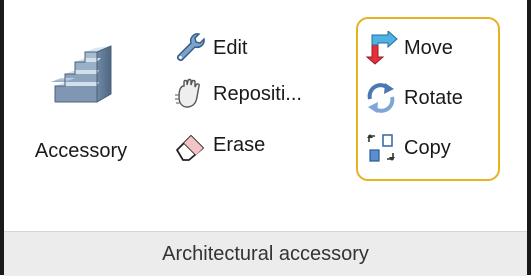  Describe the element at coordinates (190, 148) in the screenshot. I see `eraser-icon` at that location.